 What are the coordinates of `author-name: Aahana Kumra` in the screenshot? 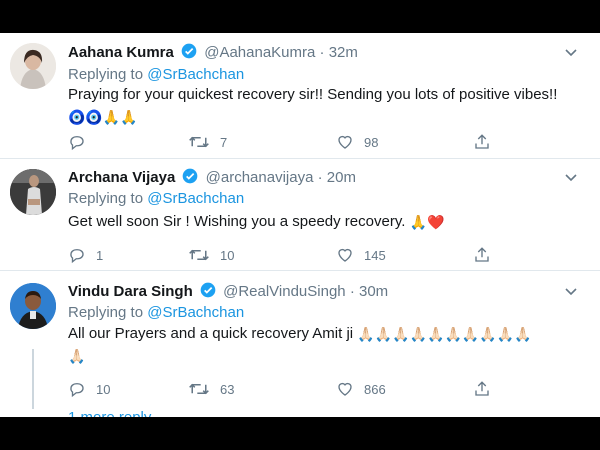 It's located at (121, 52).